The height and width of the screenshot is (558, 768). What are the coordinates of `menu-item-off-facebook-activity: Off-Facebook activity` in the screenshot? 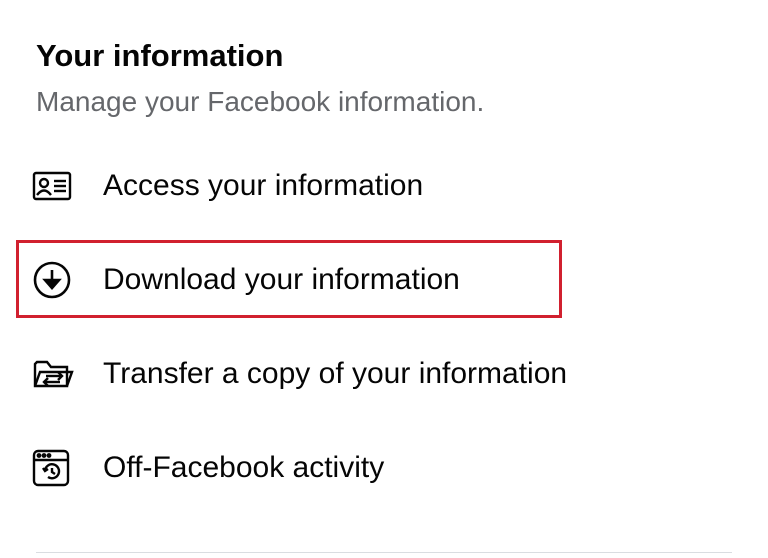 It's located at (332, 468).